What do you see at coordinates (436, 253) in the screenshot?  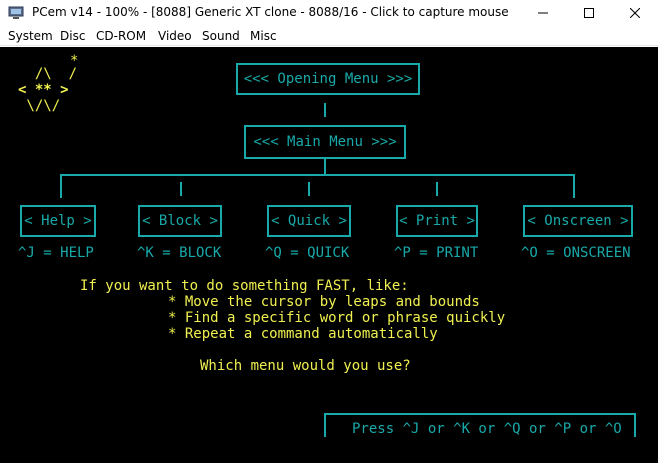 I see `print-key-hint: ^P = PRINT` at bounding box center [436, 253].